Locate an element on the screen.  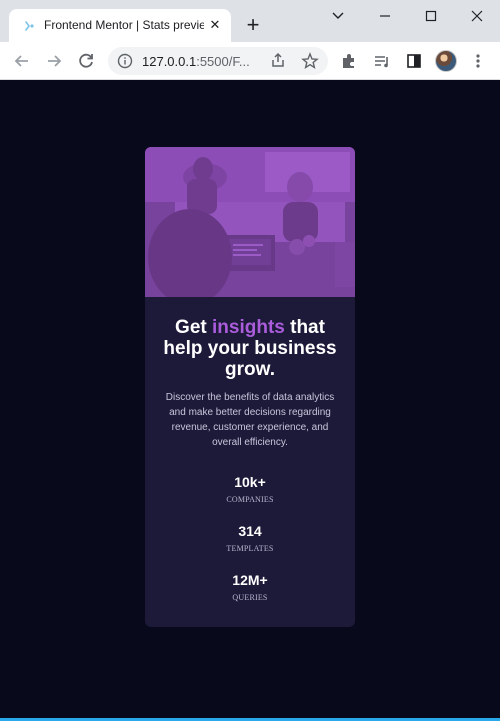
reload-icon is located at coordinates (86, 61).